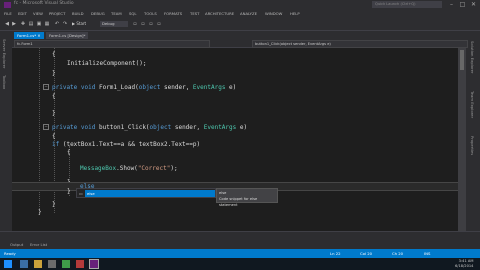 The height and width of the screenshot is (270, 480). Describe the element at coordinates (398, 253) in the screenshot. I see `status-char: Ch 20` at that location.